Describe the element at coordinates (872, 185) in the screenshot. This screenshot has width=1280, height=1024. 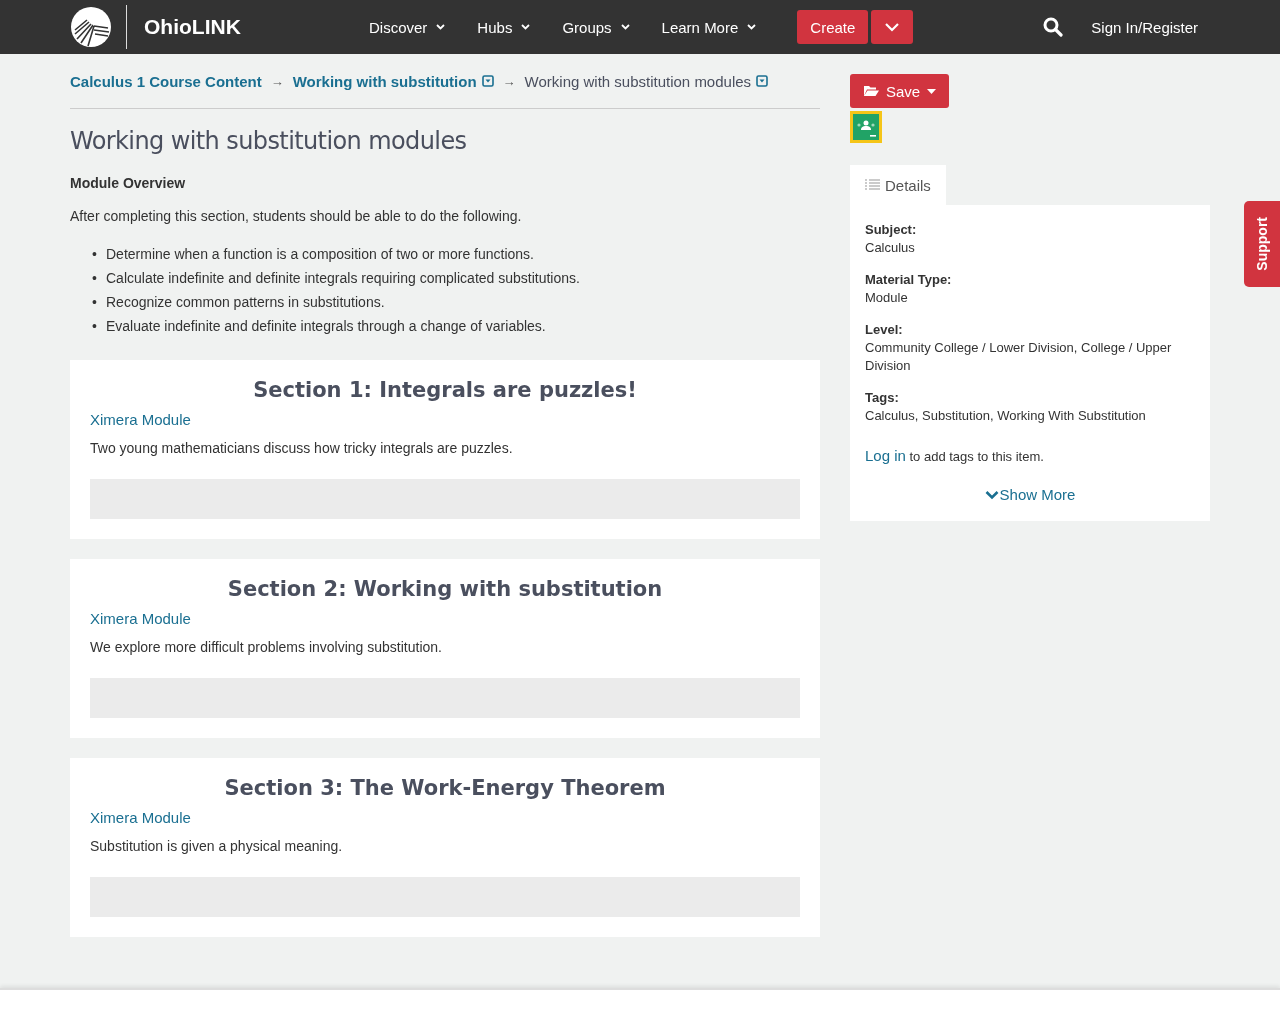
I see `list-icon` at that location.